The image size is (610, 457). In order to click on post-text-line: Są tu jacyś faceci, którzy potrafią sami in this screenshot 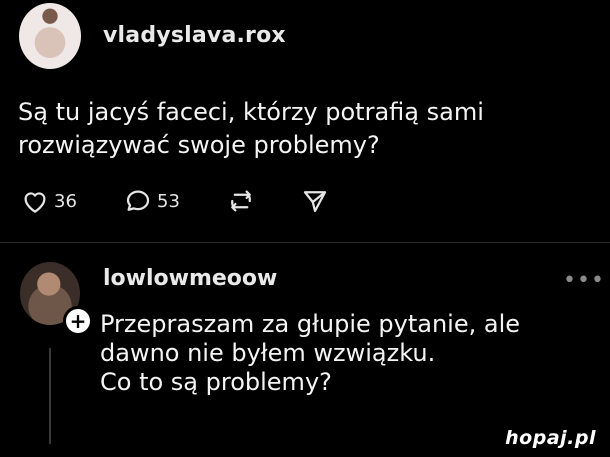, I will do `click(251, 112)`.